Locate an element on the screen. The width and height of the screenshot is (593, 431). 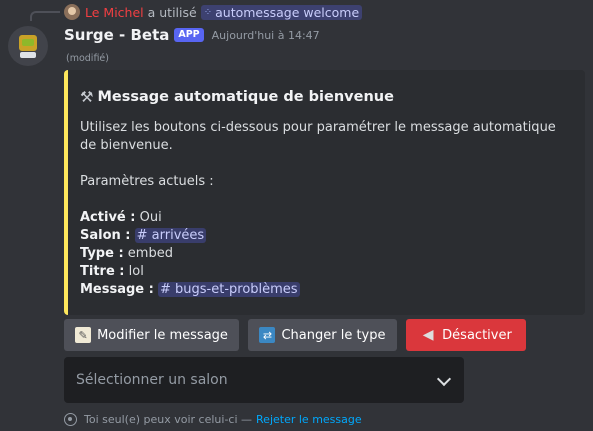
channel-select: Sélectionner un salon is located at coordinates (264, 380).